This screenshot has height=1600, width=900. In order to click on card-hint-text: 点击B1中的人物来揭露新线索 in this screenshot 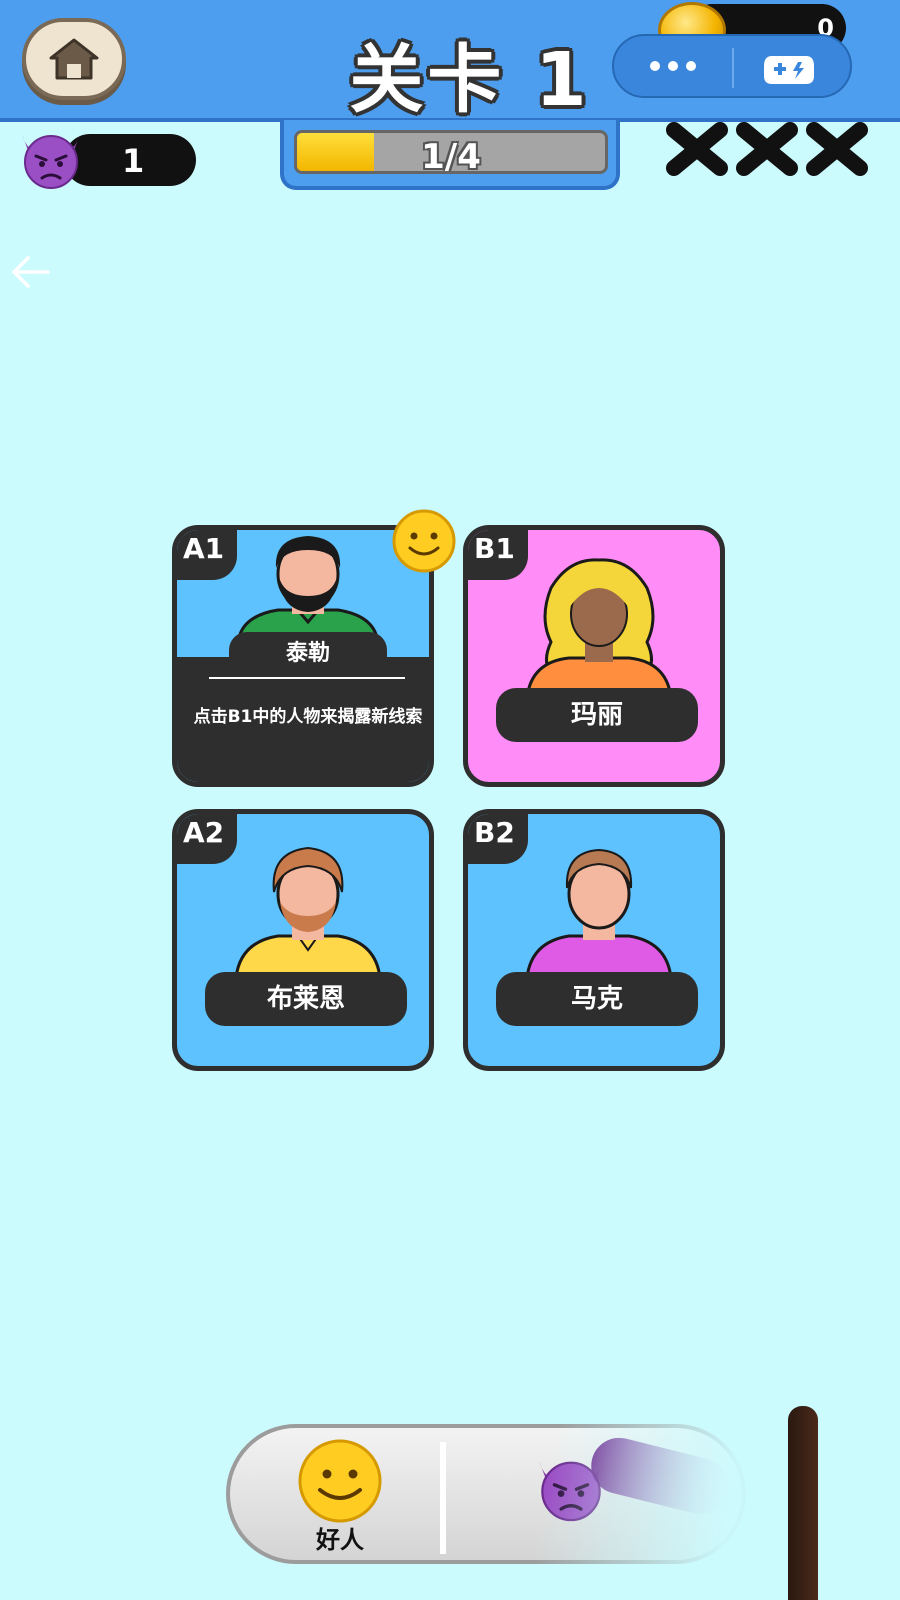, I will do `click(308, 717)`.